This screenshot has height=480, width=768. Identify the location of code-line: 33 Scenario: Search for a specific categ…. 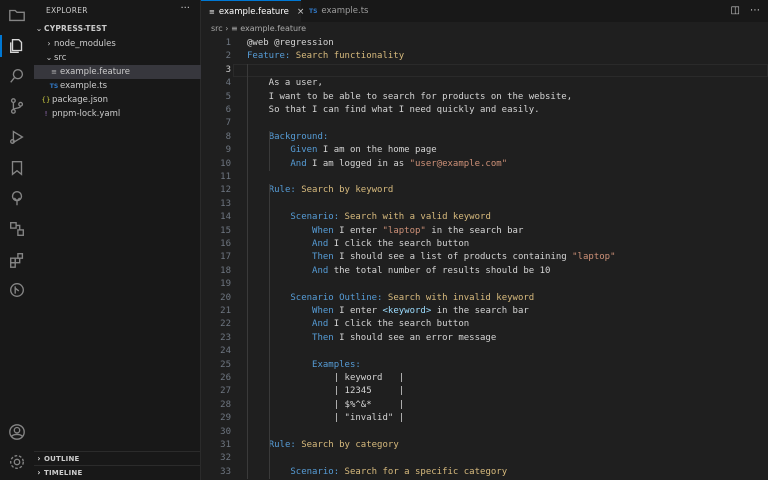
(484, 472).